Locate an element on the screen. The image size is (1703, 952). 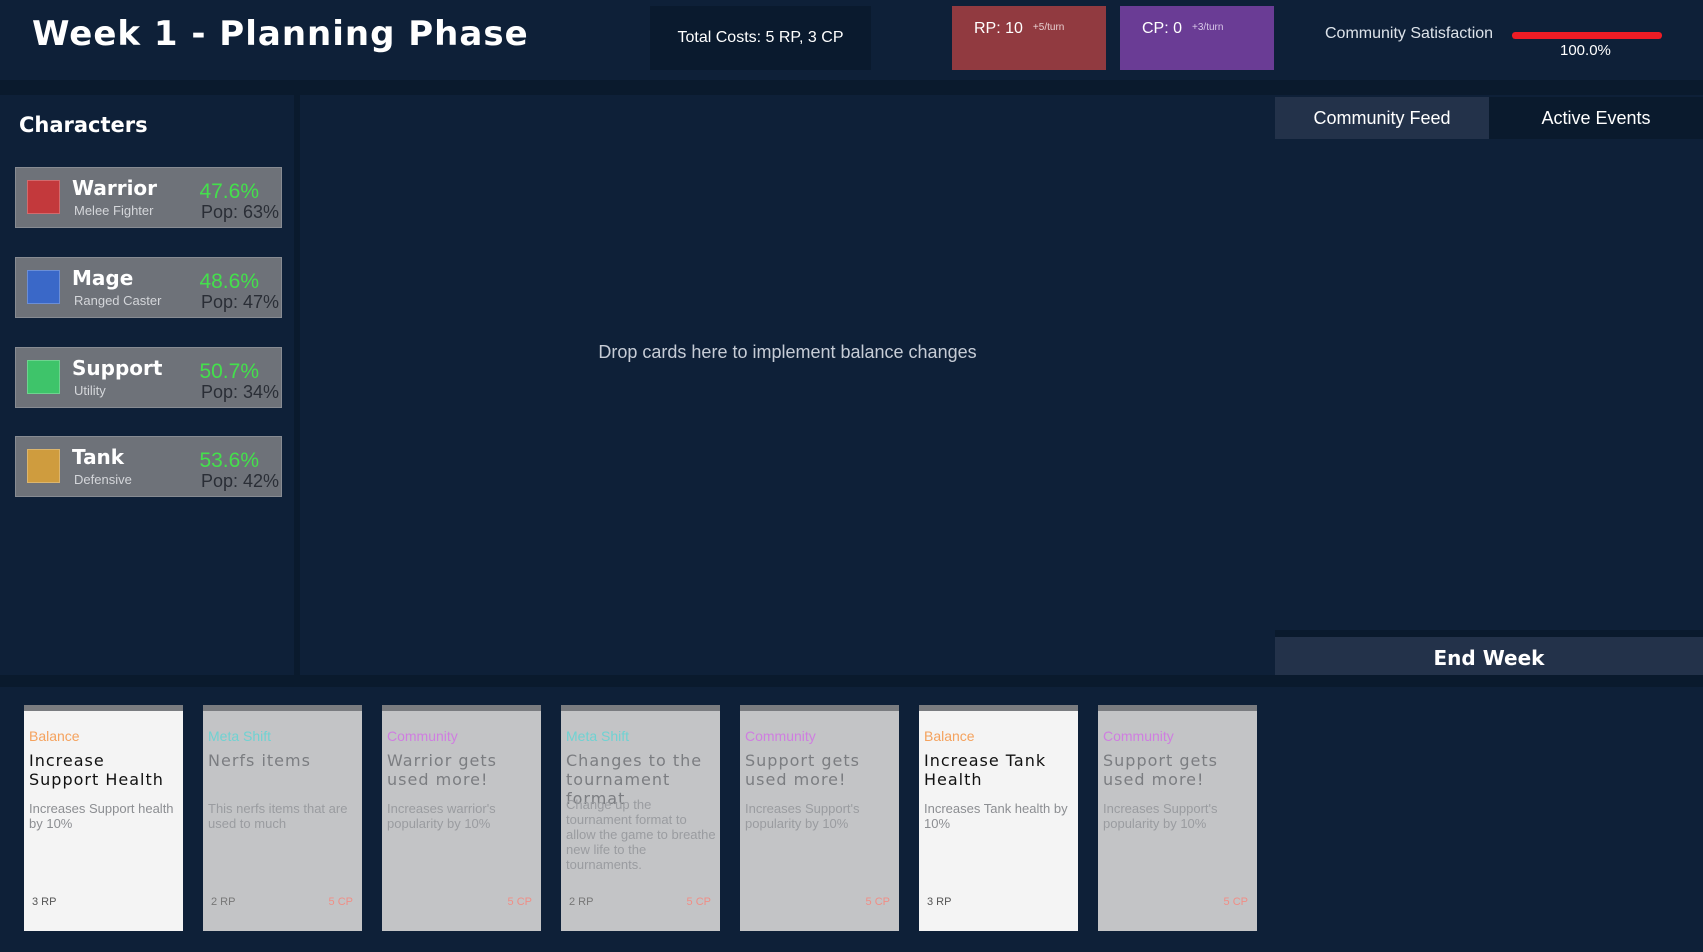
character-popularity: Pop: 47% is located at coordinates (239, 302).